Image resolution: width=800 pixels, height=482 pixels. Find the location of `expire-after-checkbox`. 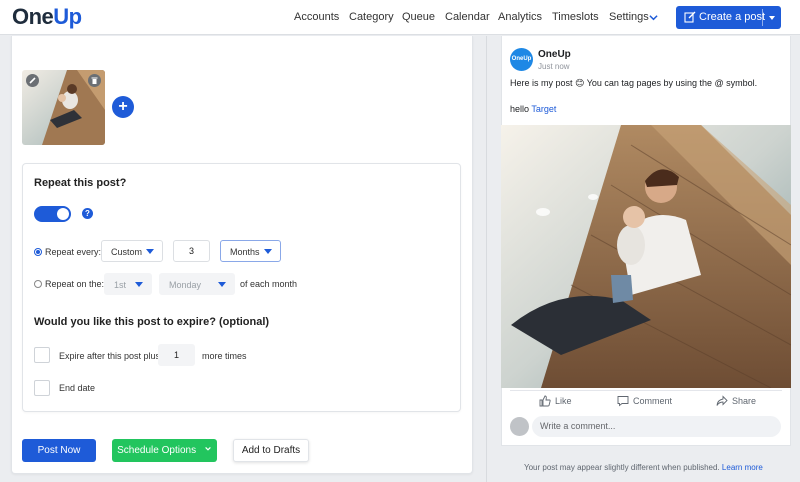

expire-after-checkbox is located at coordinates (42, 355).